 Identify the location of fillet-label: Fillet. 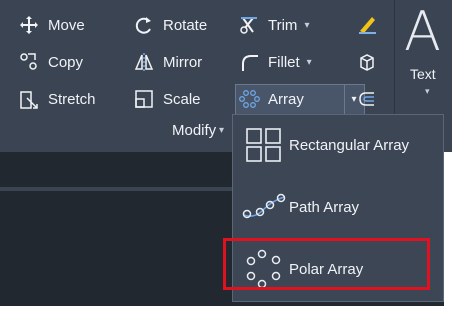
(284, 62).